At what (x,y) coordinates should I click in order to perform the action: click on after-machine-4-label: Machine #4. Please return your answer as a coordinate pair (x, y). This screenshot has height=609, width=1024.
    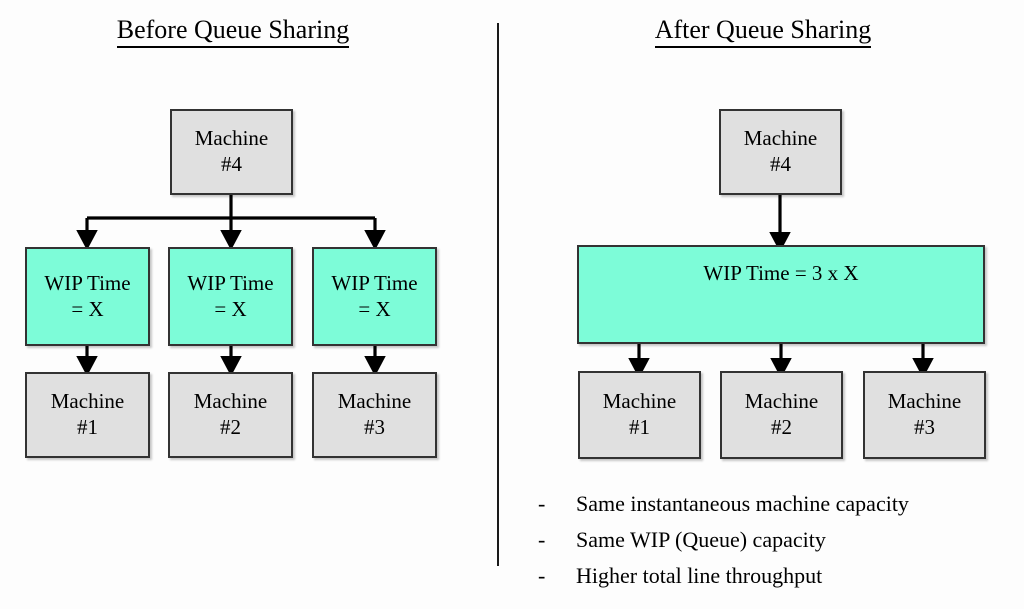
    Looking at the image, I should click on (780, 151).